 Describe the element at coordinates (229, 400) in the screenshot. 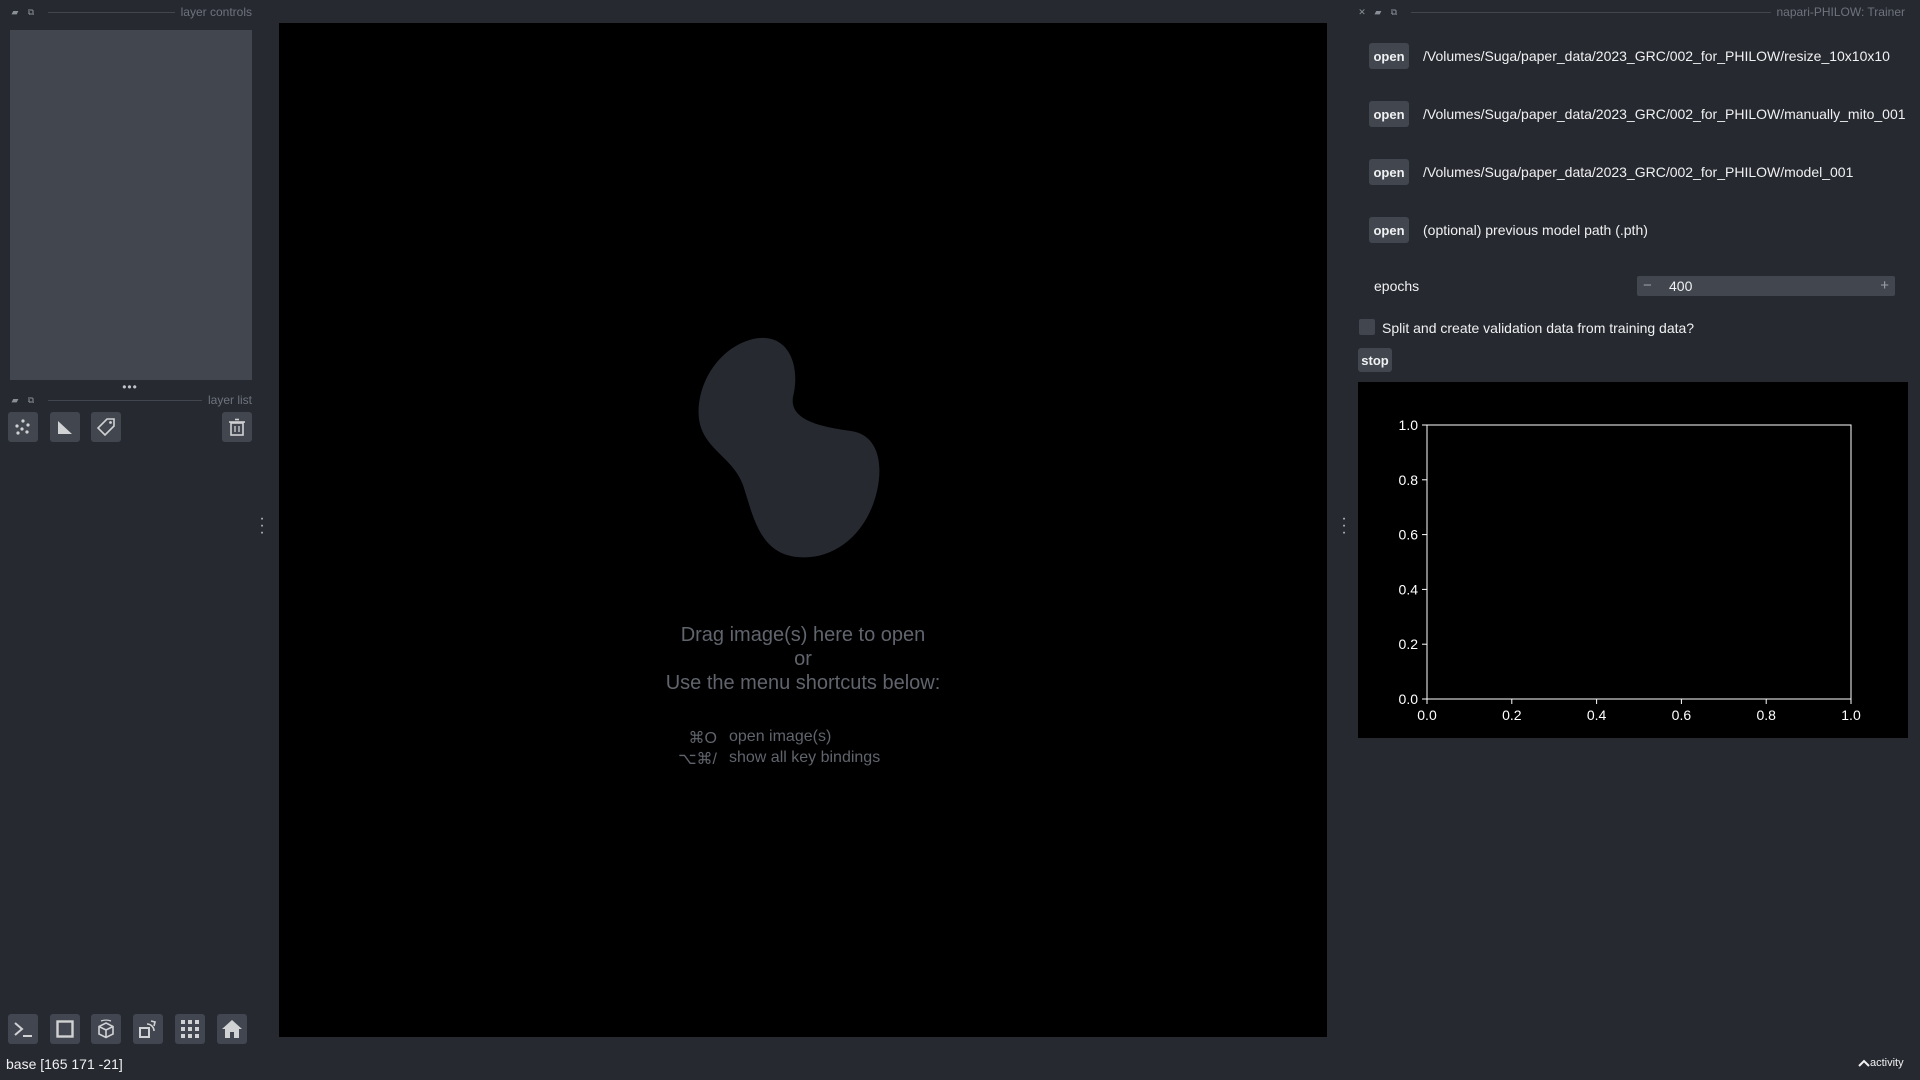

I see `layer-list-title: layer list` at that location.